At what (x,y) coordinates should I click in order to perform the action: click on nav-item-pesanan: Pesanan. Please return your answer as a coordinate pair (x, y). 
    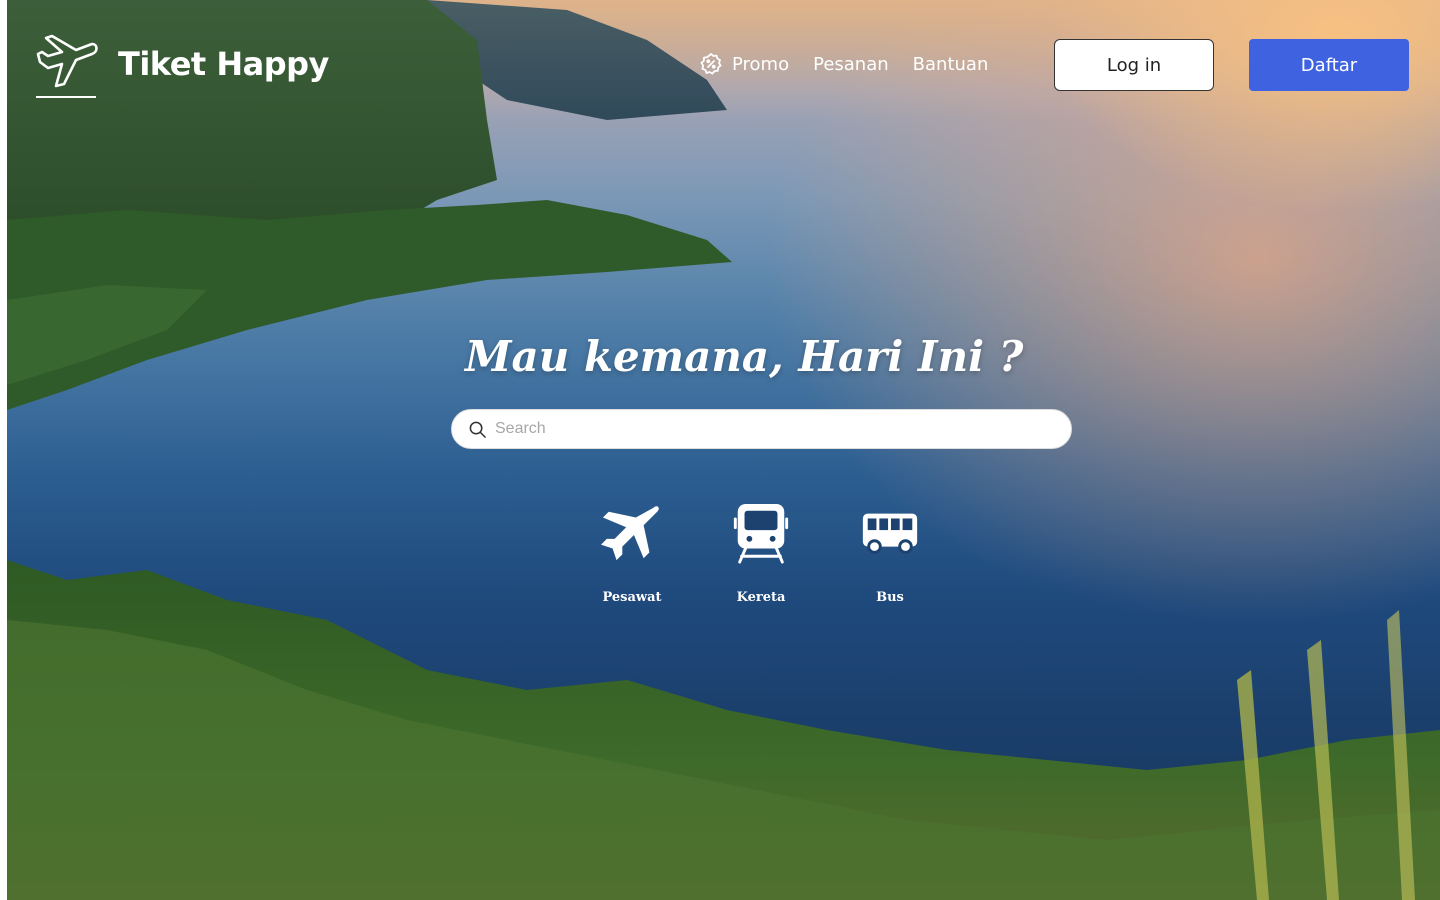
    Looking at the image, I should click on (851, 64).